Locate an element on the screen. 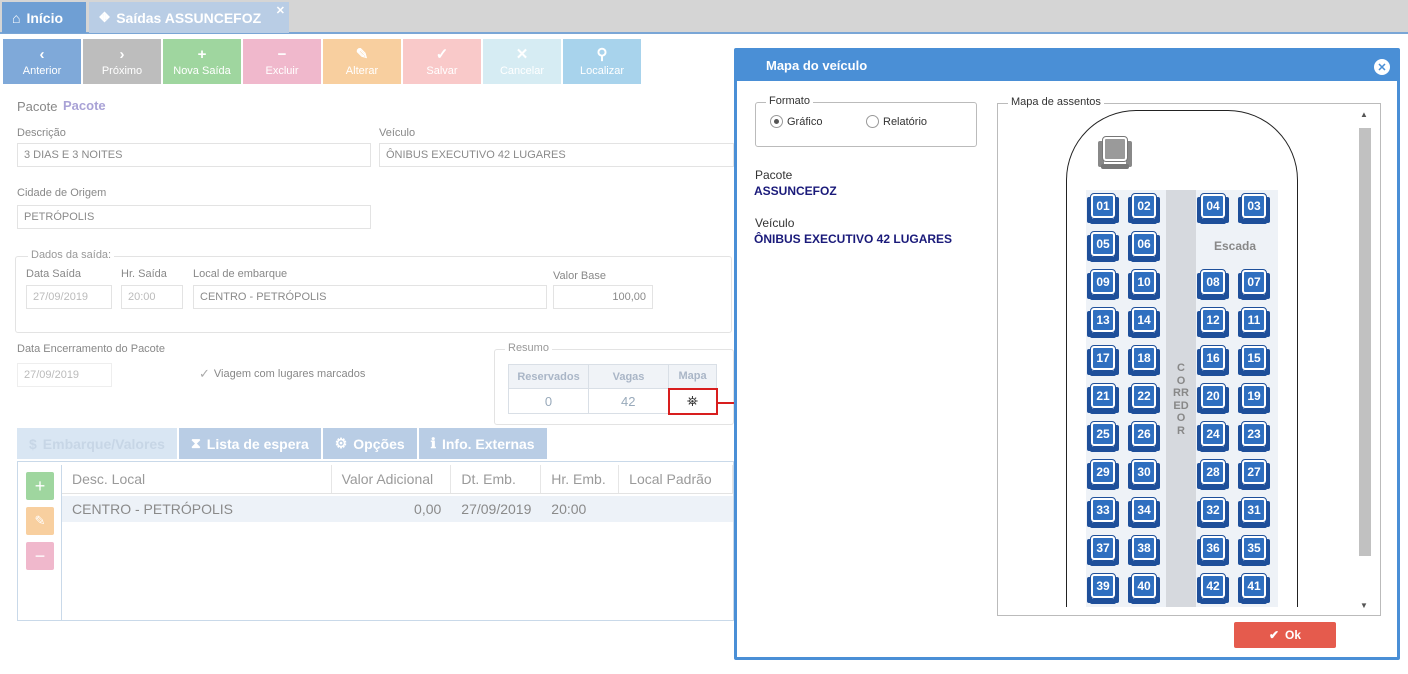  column-header: Hr. Emb. is located at coordinates (580, 479).